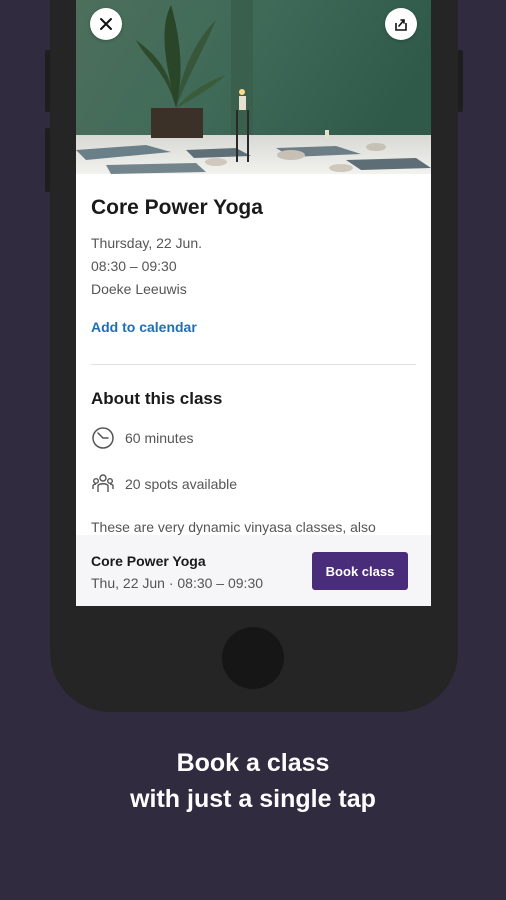 The width and height of the screenshot is (506, 900). Describe the element at coordinates (134, 266) in the screenshot. I see `class-time: 08:30 – 09:30` at that location.